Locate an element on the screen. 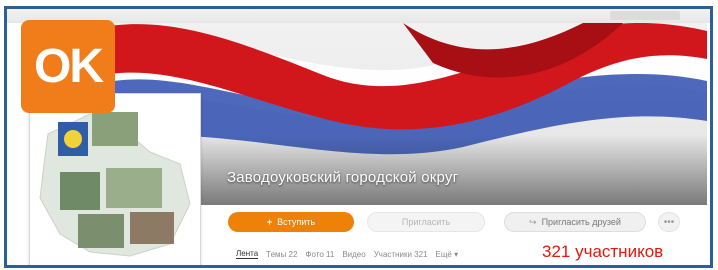 This screenshot has height=270, width=718. tab-more: Ещё ▾ is located at coordinates (446, 254).